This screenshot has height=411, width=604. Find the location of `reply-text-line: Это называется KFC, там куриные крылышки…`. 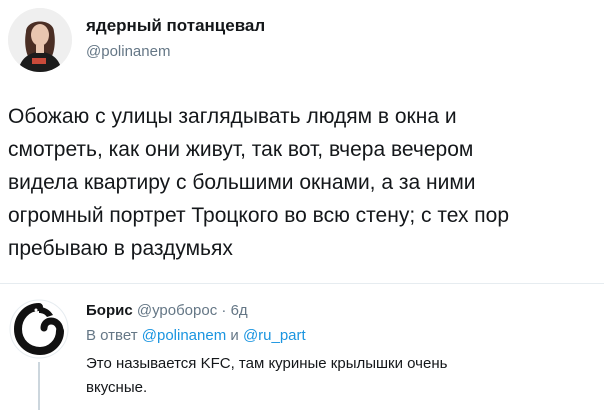

reply-text-line: Это называется KFC, там куриные крылышки… is located at coordinates (267, 363).